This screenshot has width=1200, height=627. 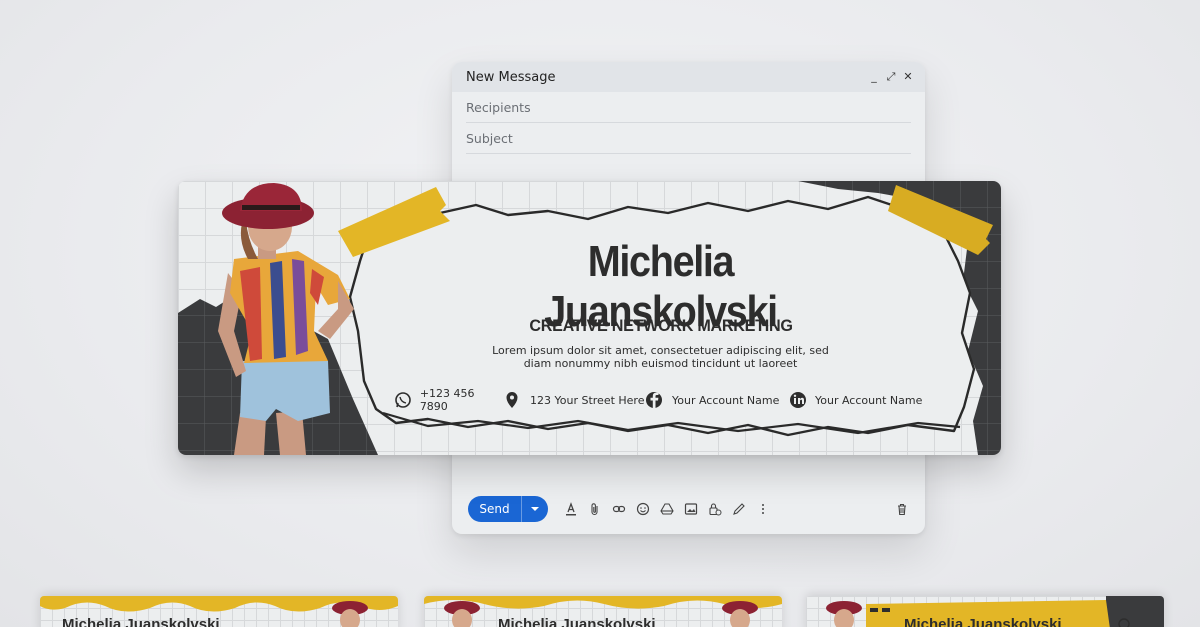 I want to click on expand-icon: ⤢, so click(x=891, y=77).